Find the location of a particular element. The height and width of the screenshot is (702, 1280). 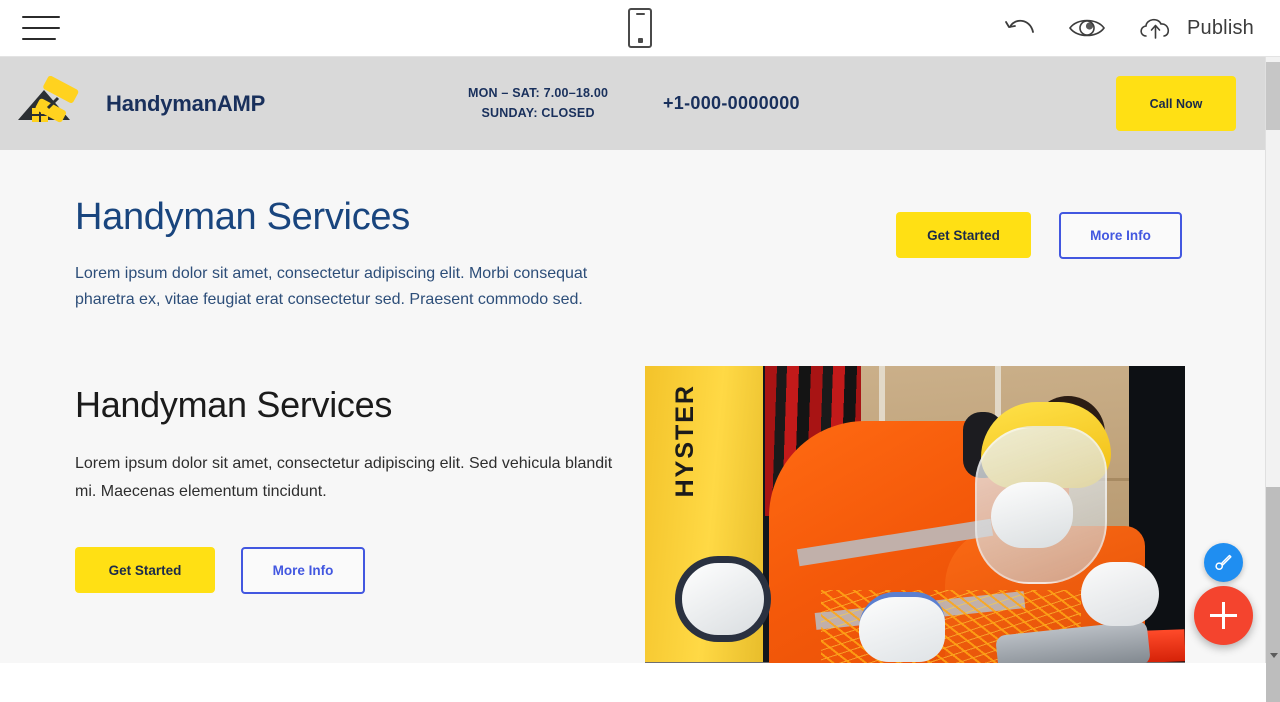

plus-icon is located at coordinates (1223, 615).